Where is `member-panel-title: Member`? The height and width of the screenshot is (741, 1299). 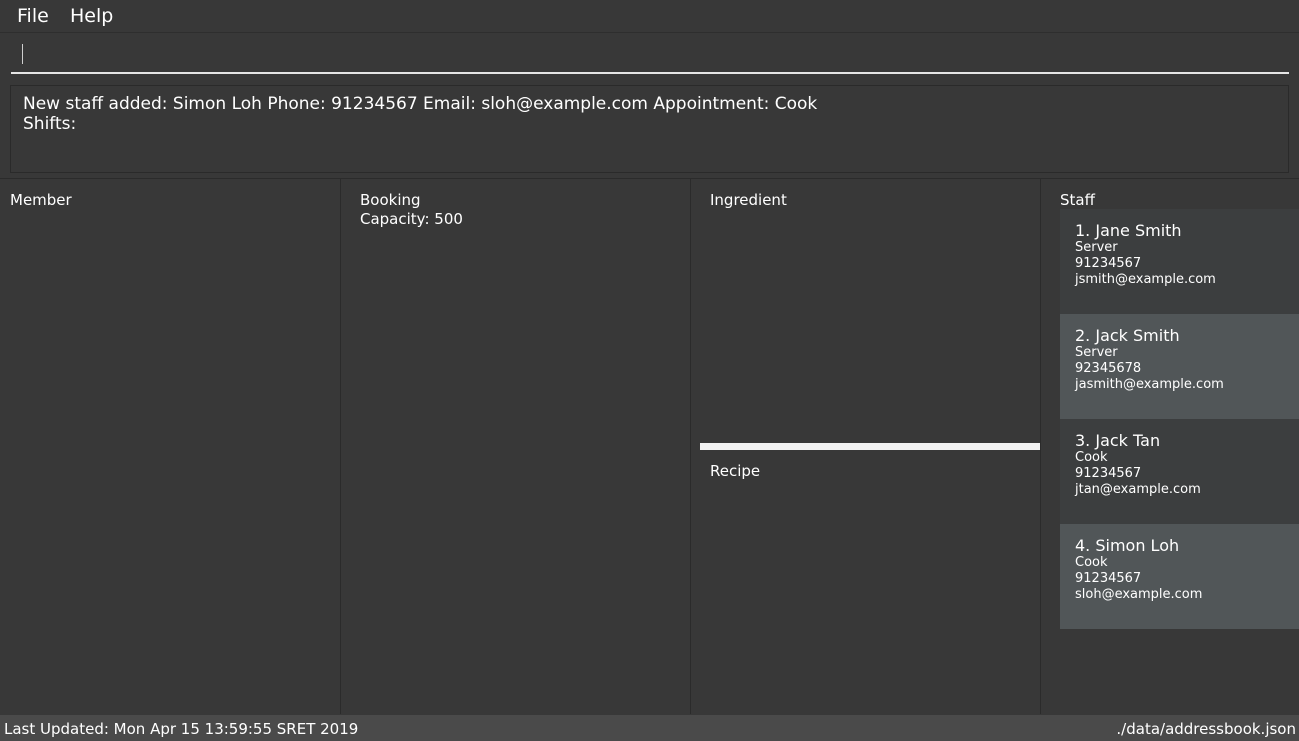 member-panel-title: Member is located at coordinates (41, 200).